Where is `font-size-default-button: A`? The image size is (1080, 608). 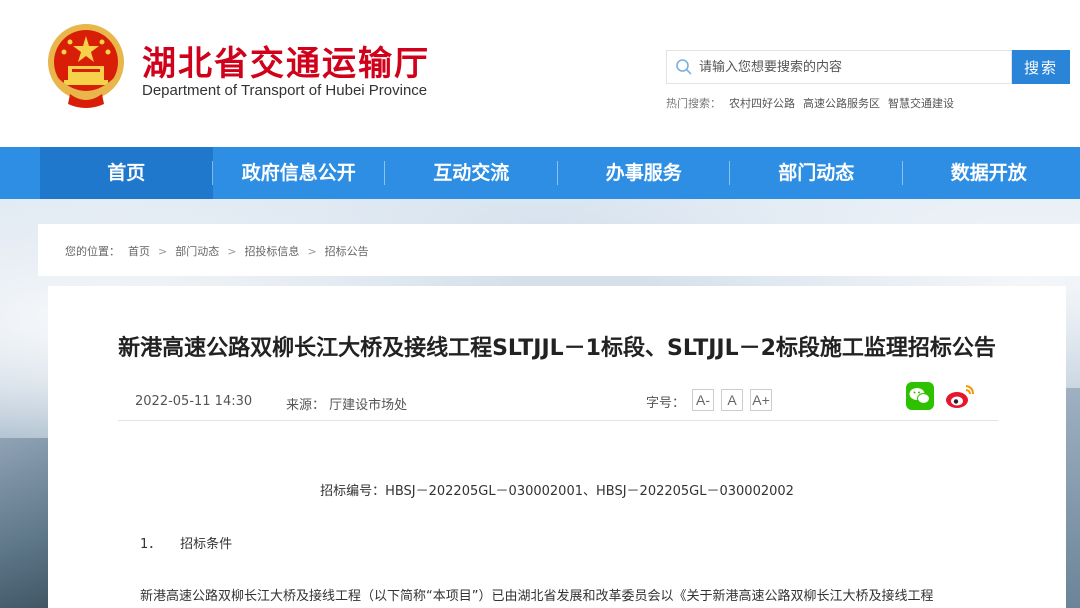 font-size-default-button: A is located at coordinates (732, 400).